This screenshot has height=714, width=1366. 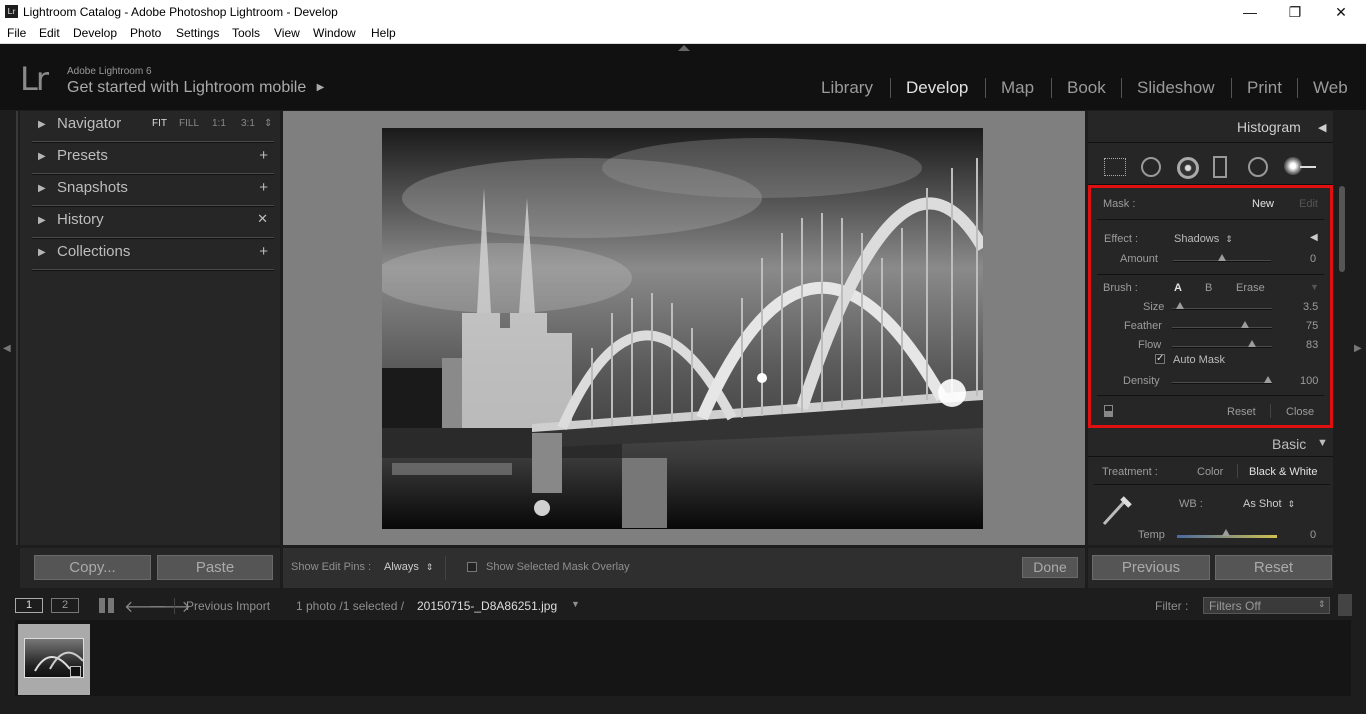 I want to click on mobile-prompt: Get started with Lightroom mobile ▶, so click(x=195, y=88).